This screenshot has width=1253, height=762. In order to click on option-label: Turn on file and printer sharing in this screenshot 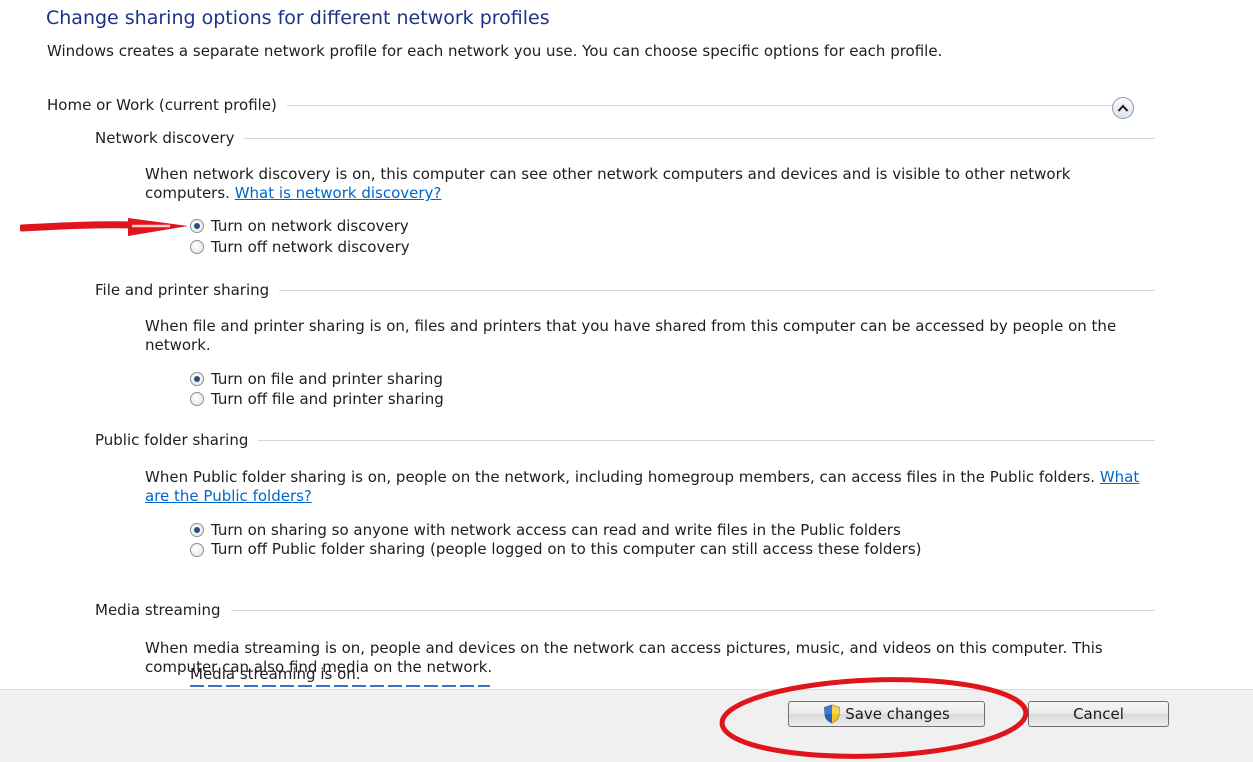, I will do `click(327, 379)`.